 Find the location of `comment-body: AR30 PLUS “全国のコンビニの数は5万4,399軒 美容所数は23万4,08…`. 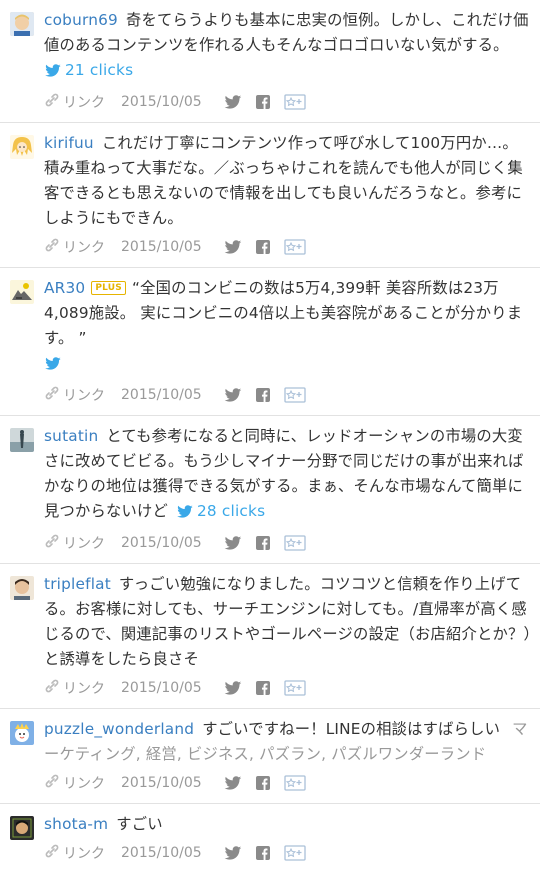

comment-body: AR30 PLUS “全国のコンビニの数は5万4,399軒 美容所数は23万4,08… is located at coordinates (288, 327).